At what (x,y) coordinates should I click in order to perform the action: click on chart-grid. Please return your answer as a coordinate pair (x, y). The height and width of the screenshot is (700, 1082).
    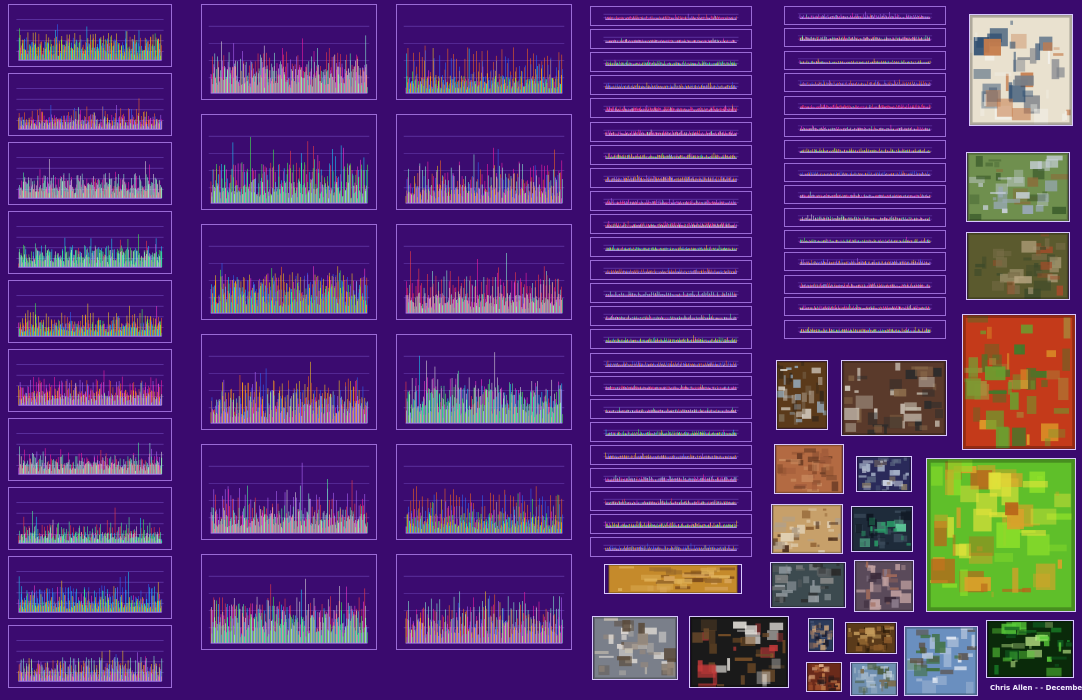
    Looking at the image, I should click on (289, 272).